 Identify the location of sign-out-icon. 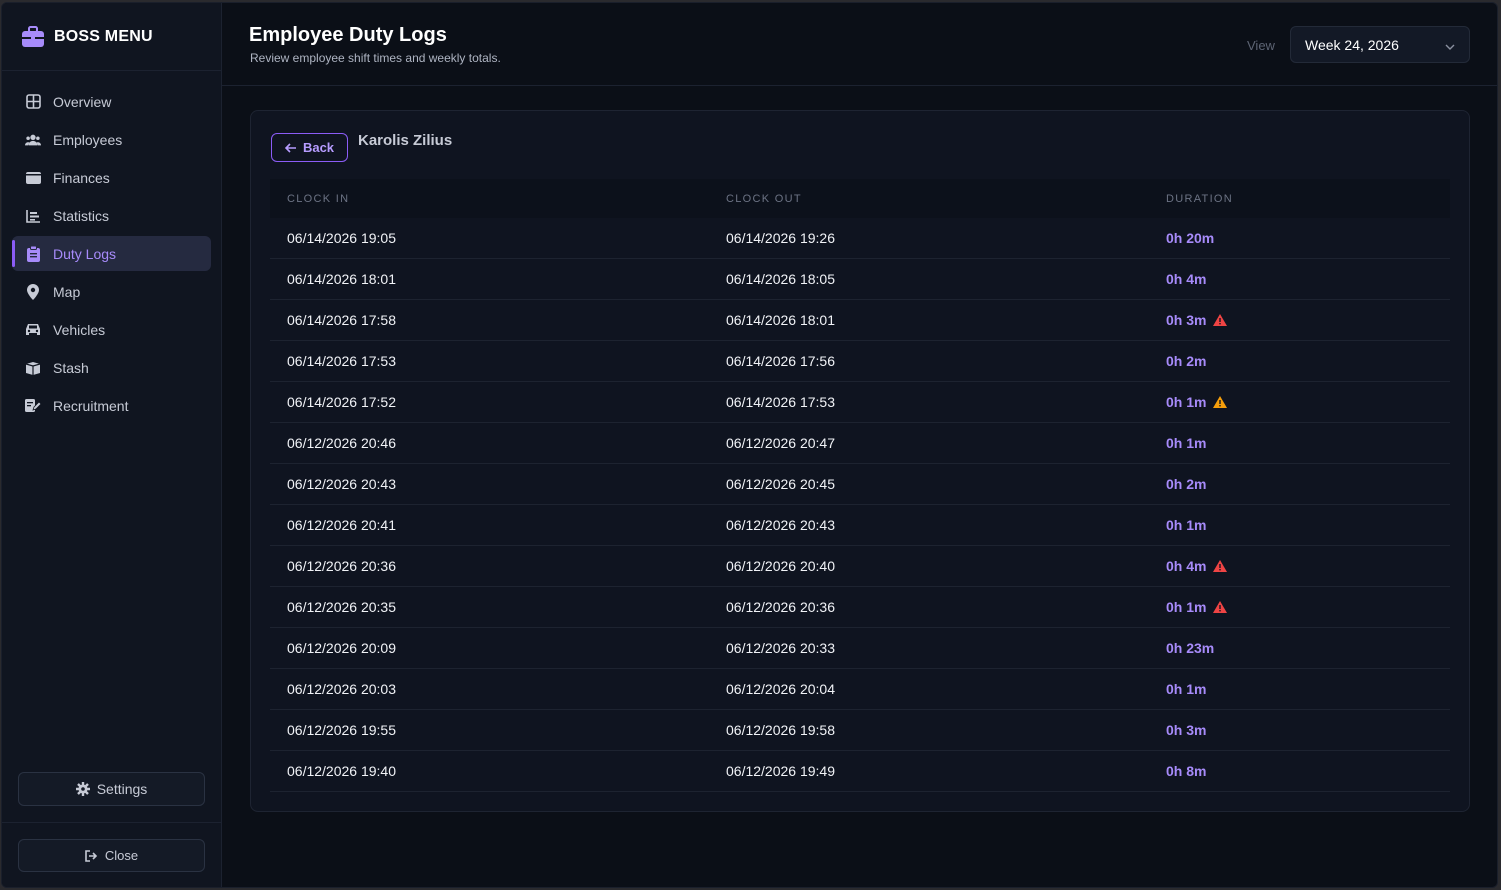
(91, 855).